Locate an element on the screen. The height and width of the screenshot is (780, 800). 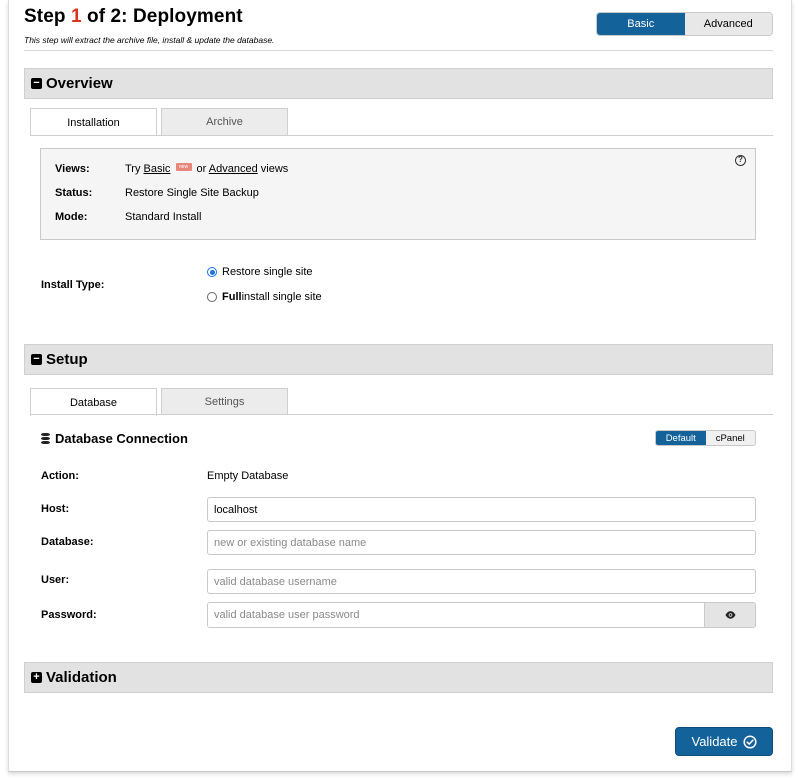
step-number: 1 is located at coordinates (76, 16).